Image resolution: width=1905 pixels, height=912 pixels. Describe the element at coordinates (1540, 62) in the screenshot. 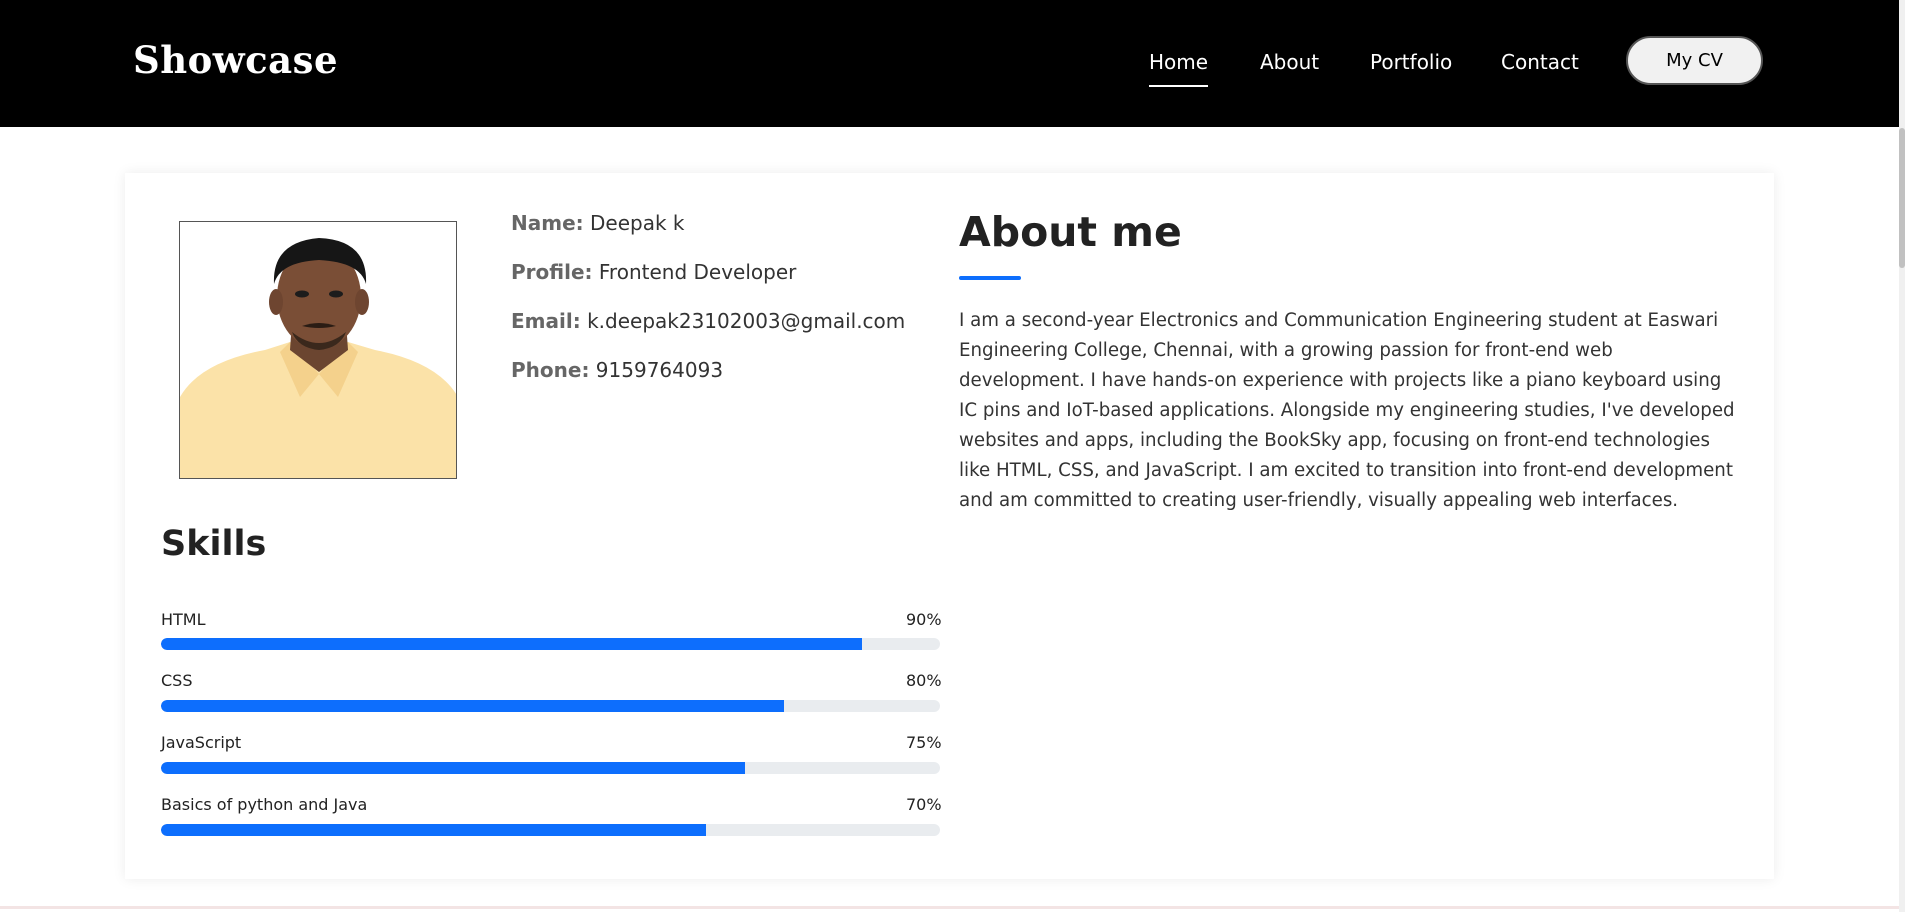

I see `nav-contact-link: Contact` at that location.